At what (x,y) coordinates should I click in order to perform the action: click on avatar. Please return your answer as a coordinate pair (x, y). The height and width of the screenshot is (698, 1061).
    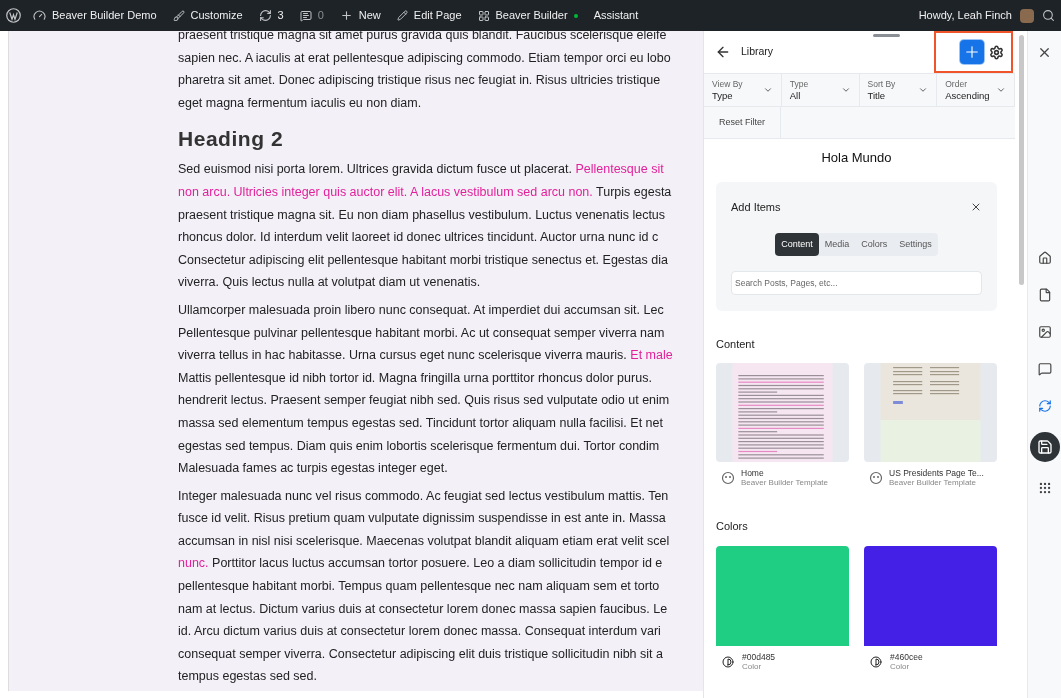
    Looking at the image, I should click on (1027, 15).